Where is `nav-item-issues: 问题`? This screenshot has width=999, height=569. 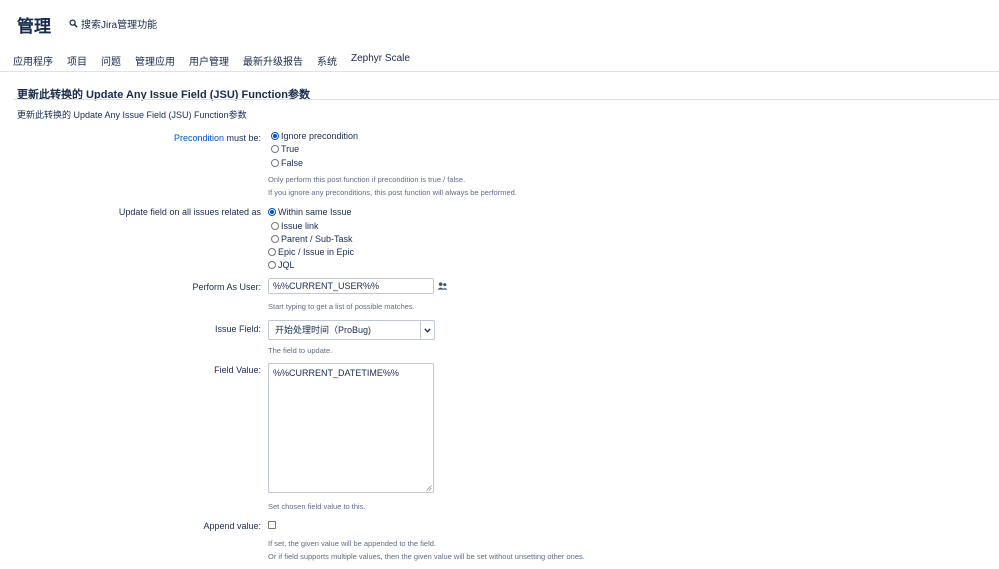 nav-item-issues: 问题 is located at coordinates (111, 60).